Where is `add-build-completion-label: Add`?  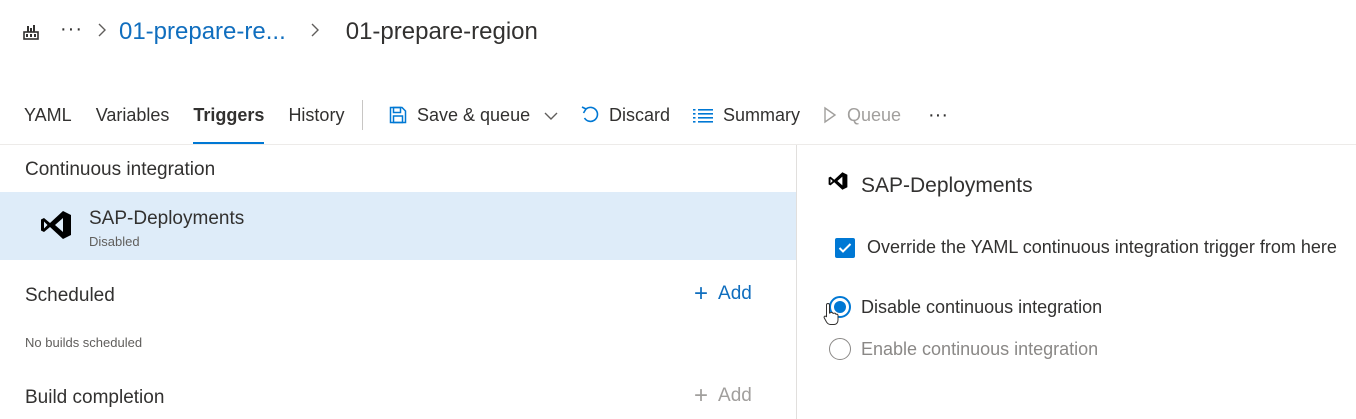
add-build-completion-label: Add is located at coordinates (735, 395).